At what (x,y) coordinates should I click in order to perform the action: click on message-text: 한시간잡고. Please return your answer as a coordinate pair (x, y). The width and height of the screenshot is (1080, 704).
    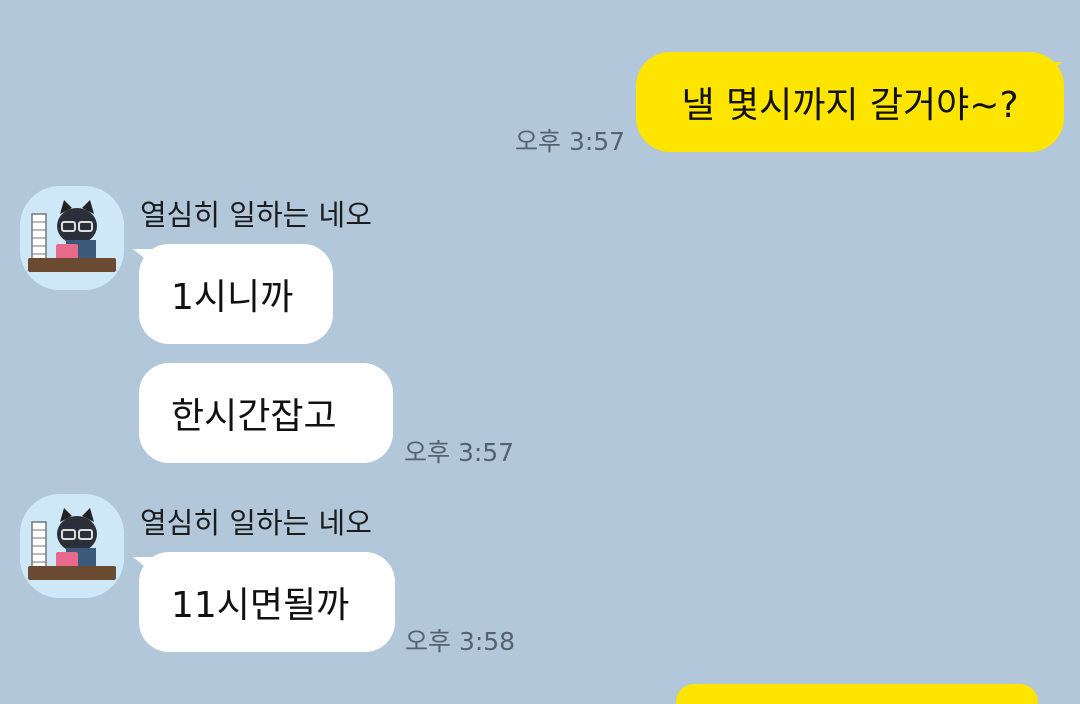
    Looking at the image, I should click on (254, 416).